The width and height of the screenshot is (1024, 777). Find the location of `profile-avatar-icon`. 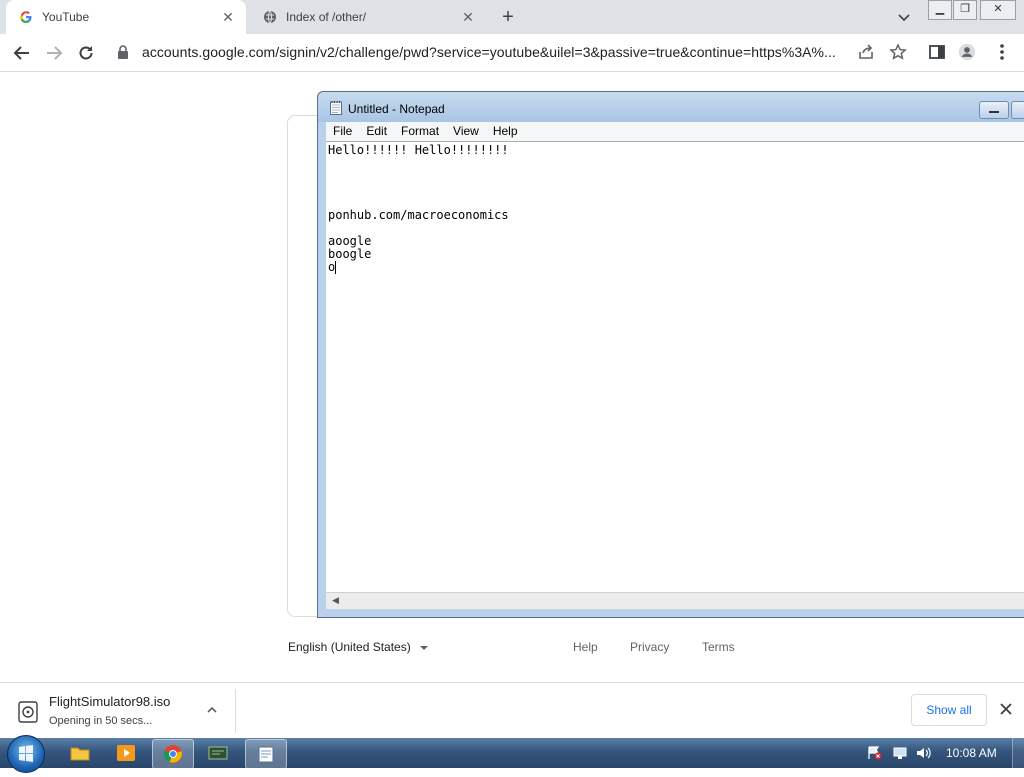

profile-avatar-icon is located at coordinates (967, 52).